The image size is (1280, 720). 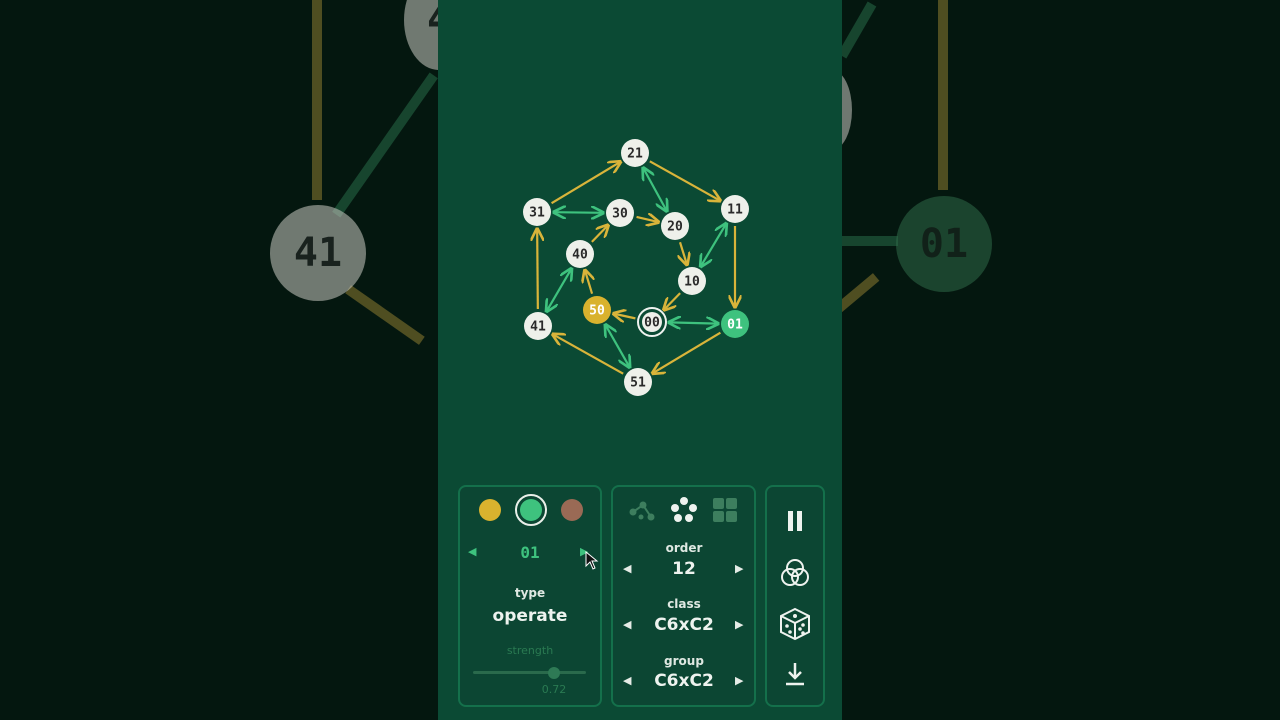 I want to click on graph-node-21: 21, so click(x=635, y=153).